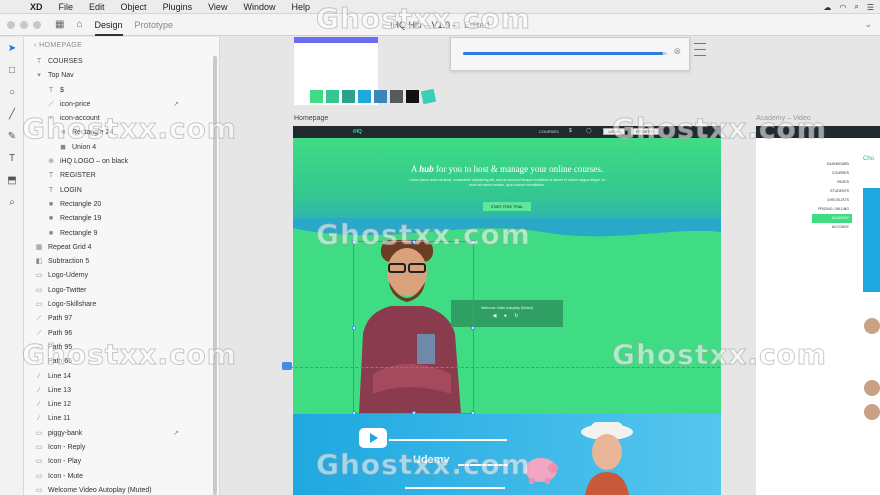  What do you see at coordinates (12, 92) in the screenshot?
I see `ellipse-tool-icon: ○` at bounding box center [12, 92].